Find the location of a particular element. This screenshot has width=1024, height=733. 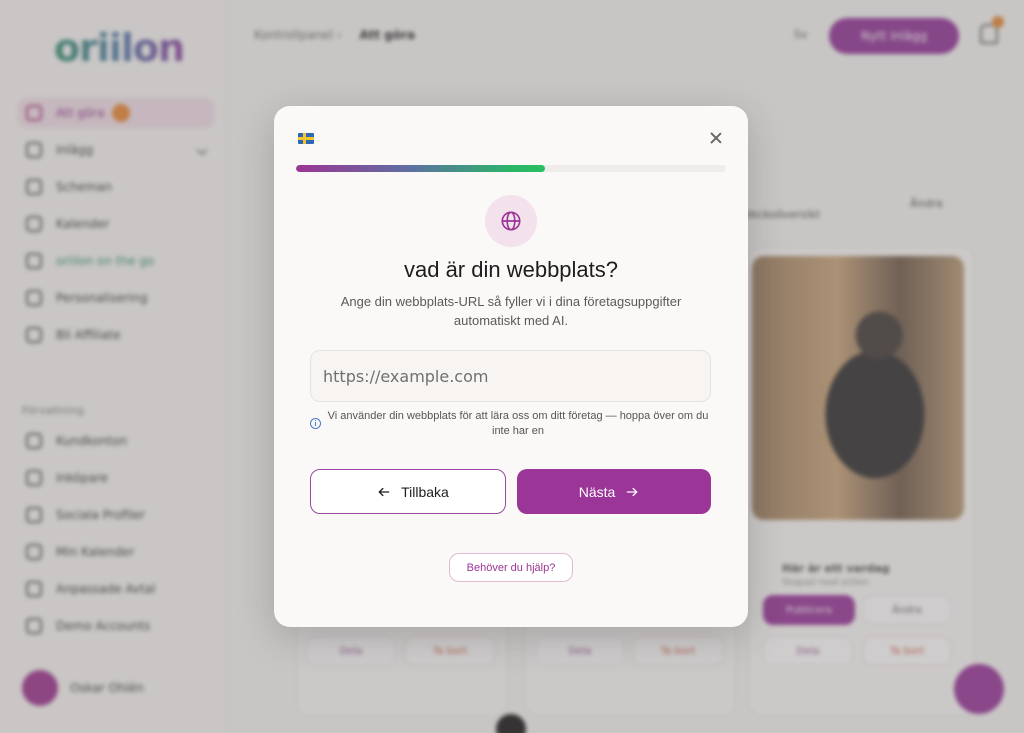

arrow-right-icon is located at coordinates (632, 491).